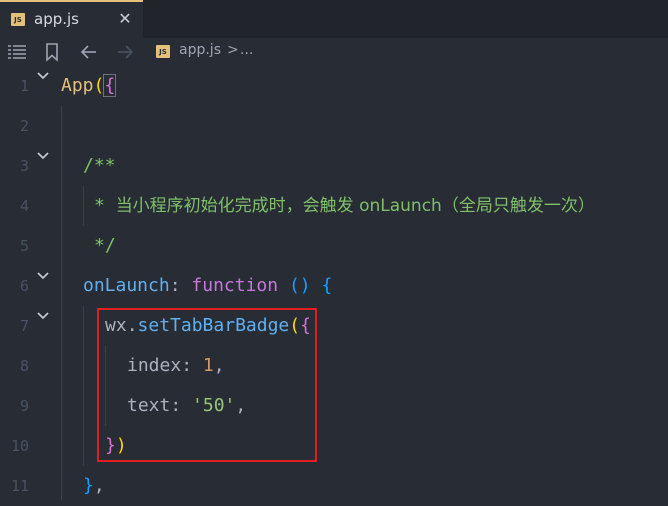  Describe the element at coordinates (334, 86) in the screenshot. I see `code-line: 1 App({` at that location.